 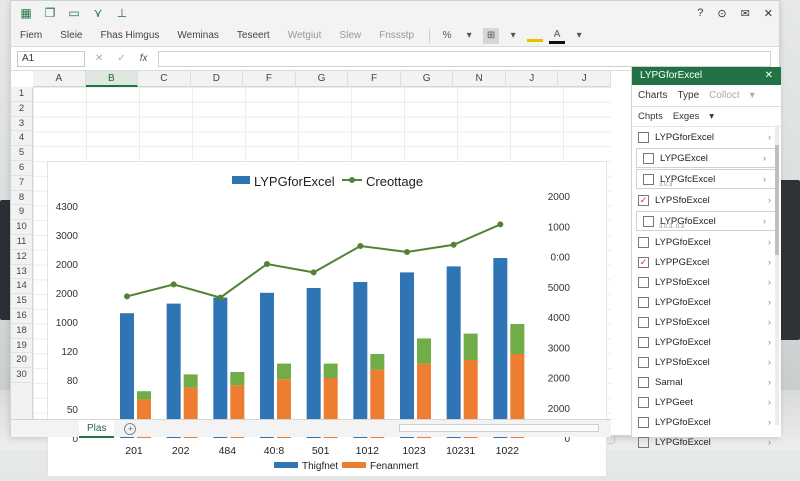 I want to click on row-header: 16, so click(x=21, y=316).